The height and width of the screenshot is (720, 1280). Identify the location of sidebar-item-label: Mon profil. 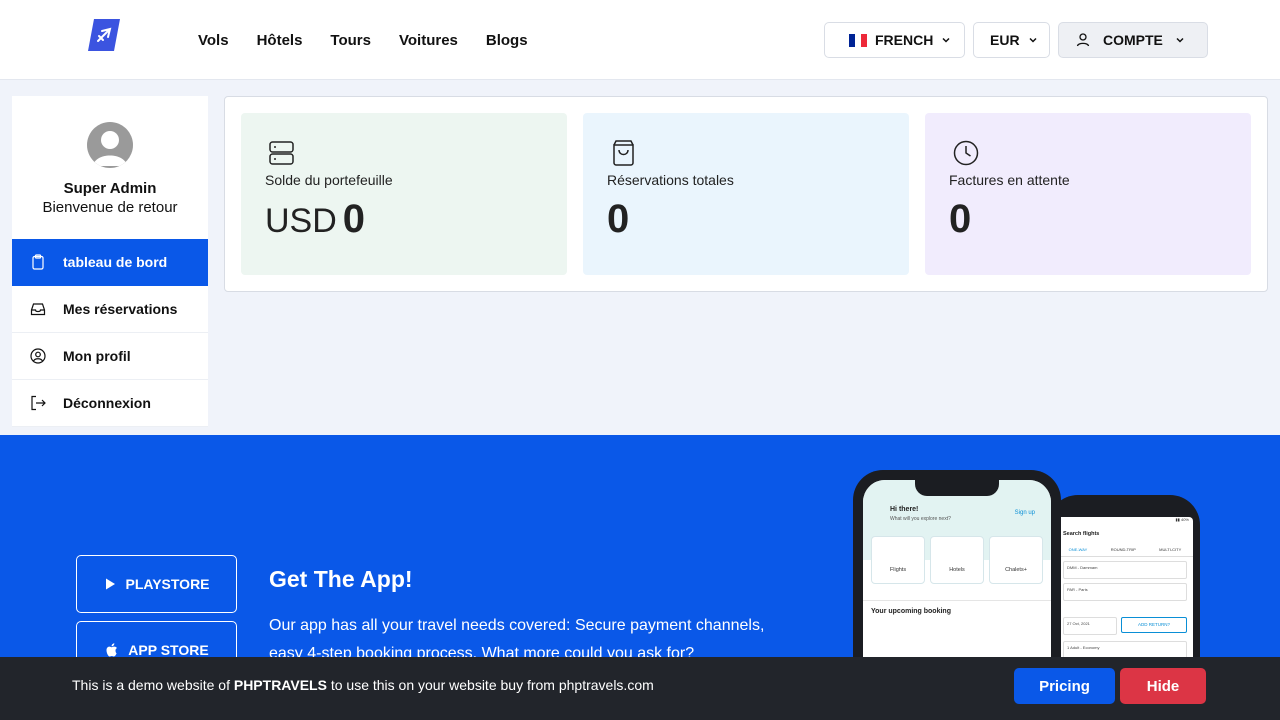
(97, 356).